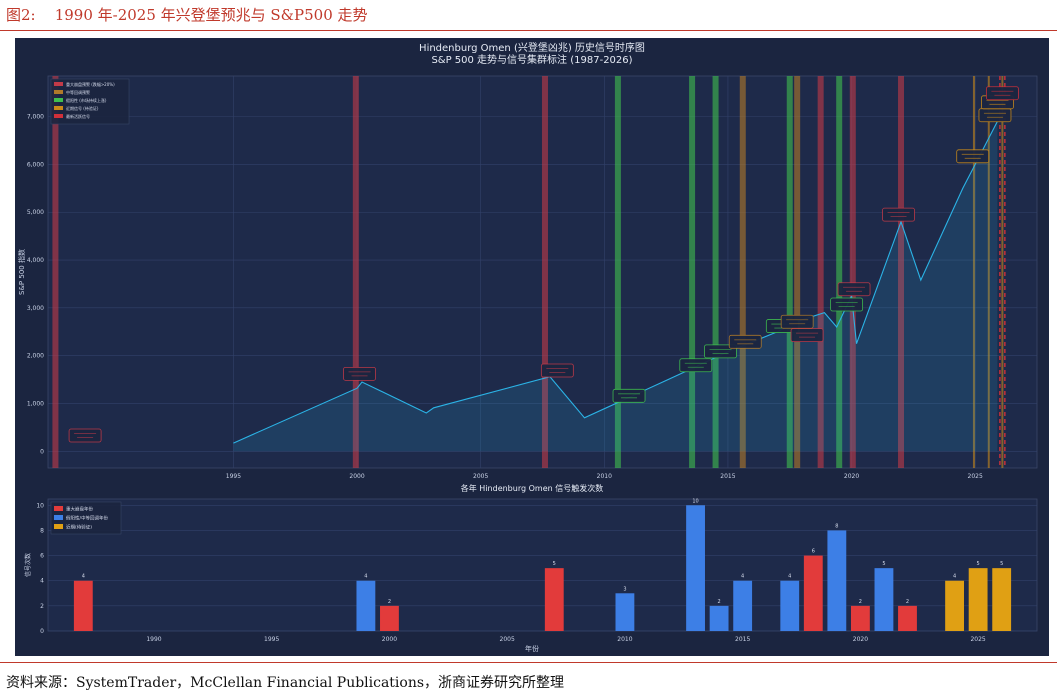  What do you see at coordinates (35, 212) in the screenshot?
I see `y-tick-label: 5,000` at bounding box center [35, 212].